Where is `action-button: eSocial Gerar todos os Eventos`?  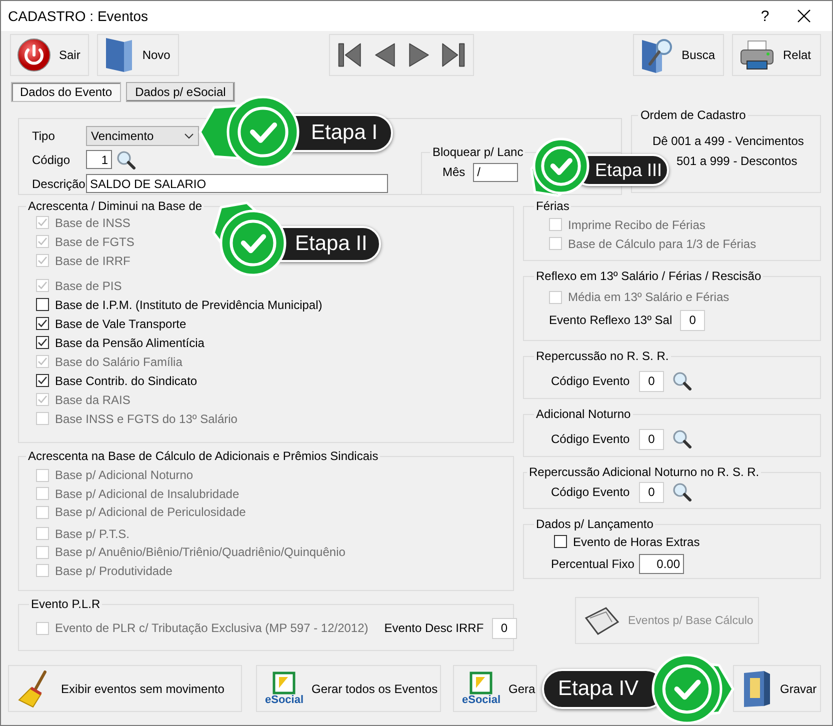 action-button: eSocial Gerar todos os Eventos is located at coordinates (348, 688).